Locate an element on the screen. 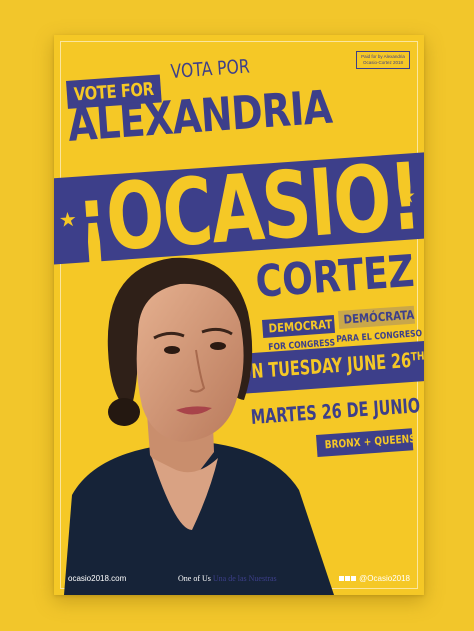 This screenshot has width=474, height=631. slogan-en: One of Us is located at coordinates (194, 578).